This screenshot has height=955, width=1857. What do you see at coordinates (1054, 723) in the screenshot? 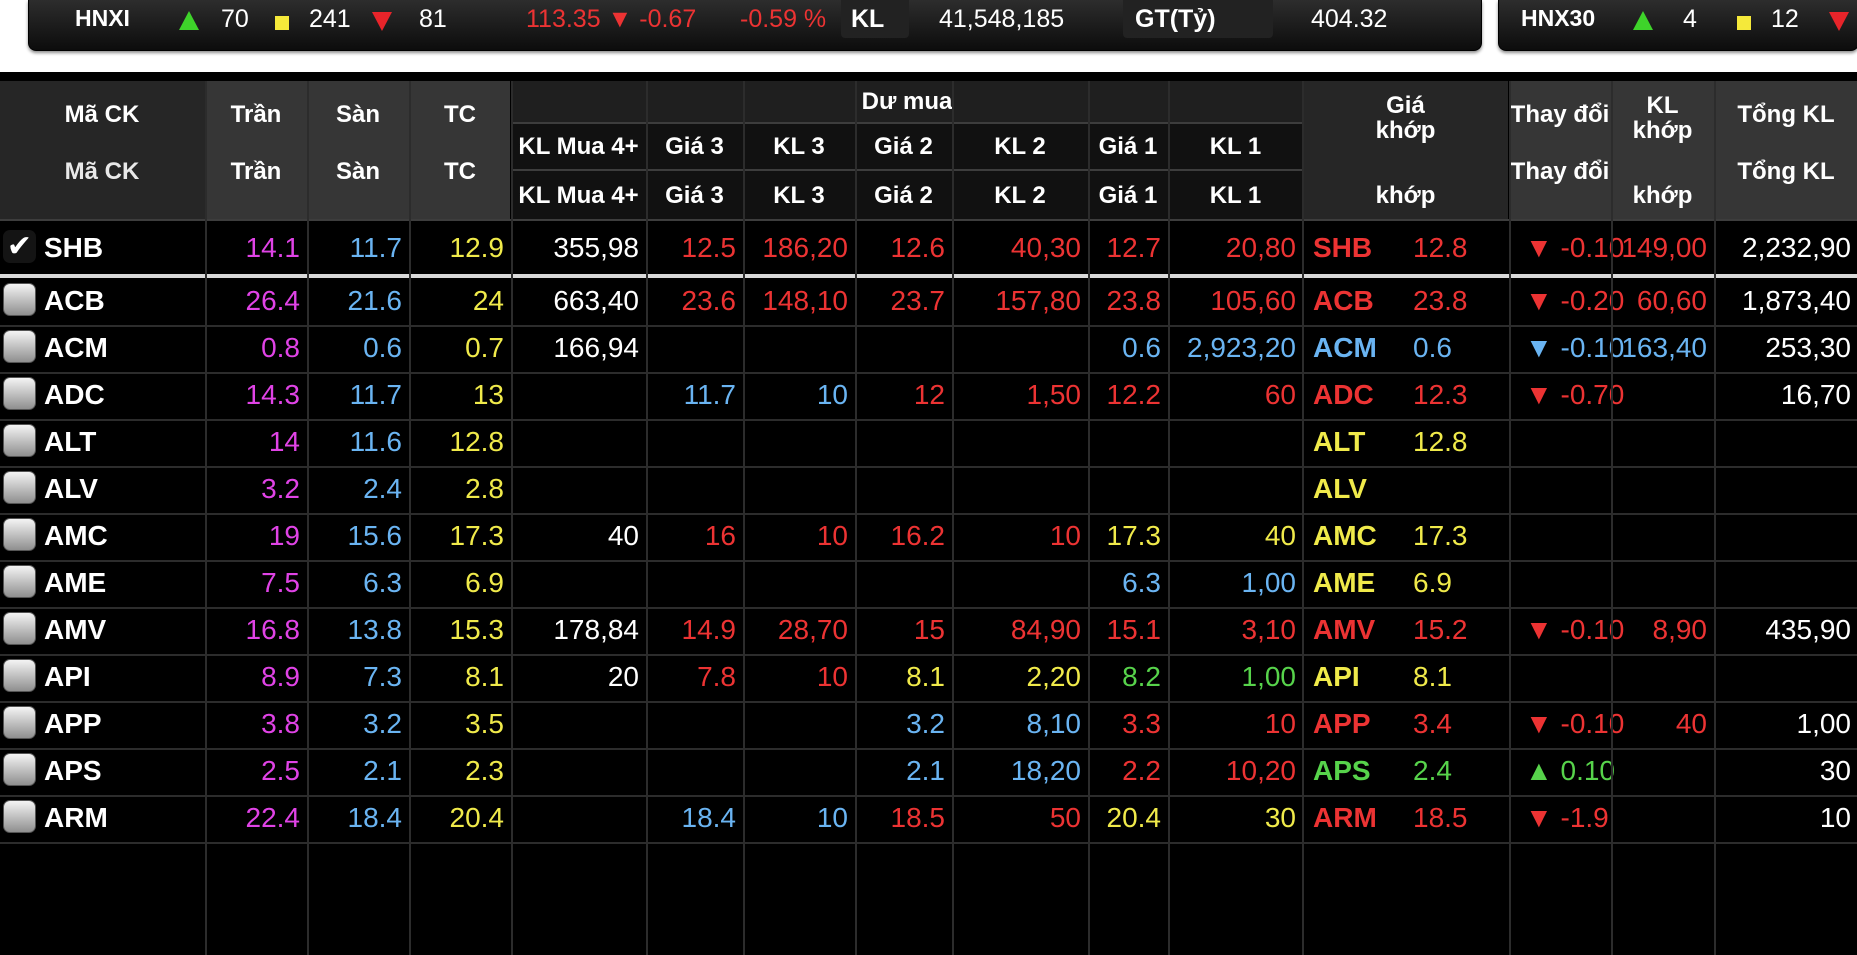
I see `bid-vol-2-cell: 8,10` at bounding box center [1054, 723].